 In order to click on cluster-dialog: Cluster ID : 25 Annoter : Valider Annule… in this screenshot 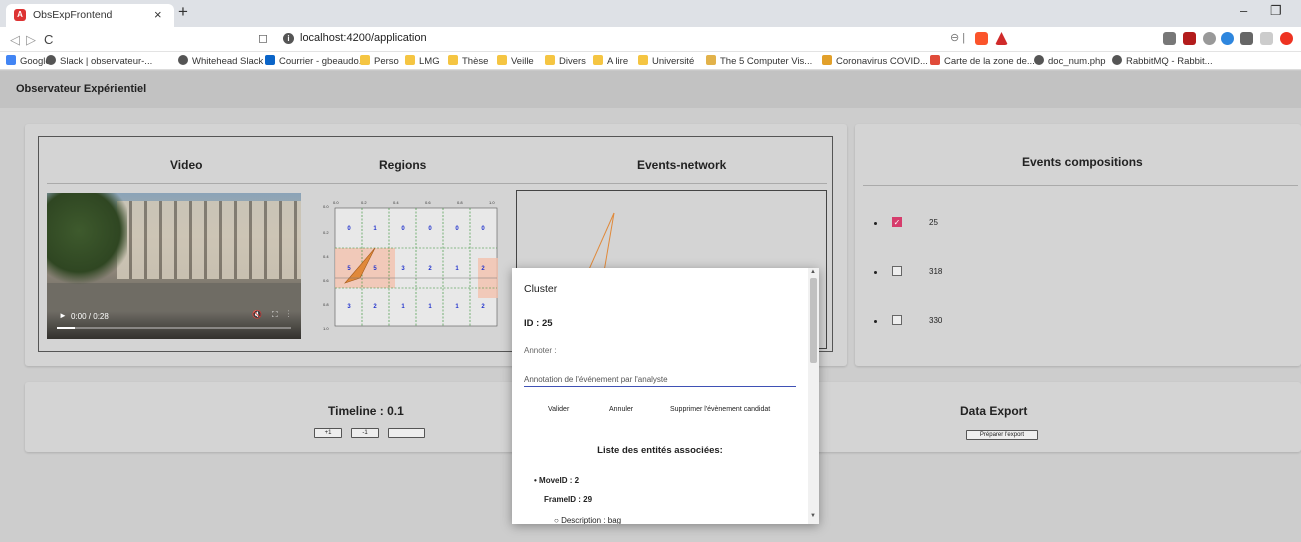, I will do `click(665, 396)`.